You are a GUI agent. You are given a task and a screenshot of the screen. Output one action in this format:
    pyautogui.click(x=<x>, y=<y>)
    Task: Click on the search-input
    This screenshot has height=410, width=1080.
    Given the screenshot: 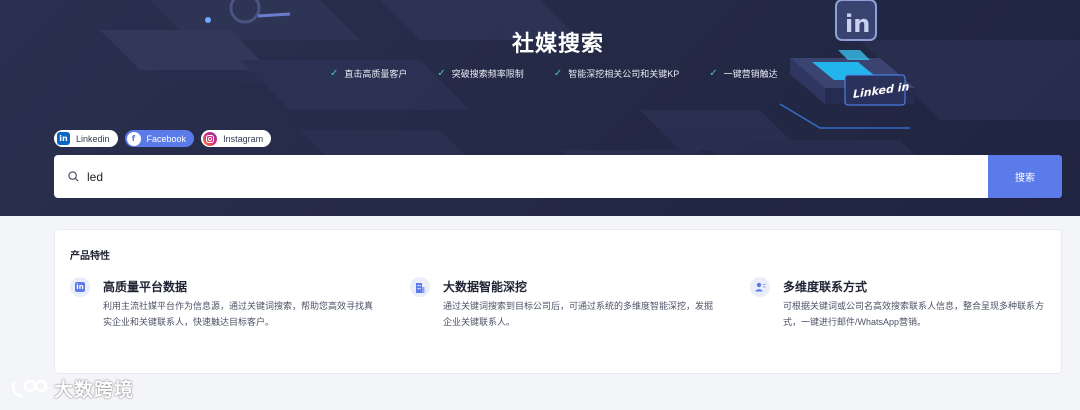 What is the action you would take?
    pyautogui.click(x=527, y=176)
    